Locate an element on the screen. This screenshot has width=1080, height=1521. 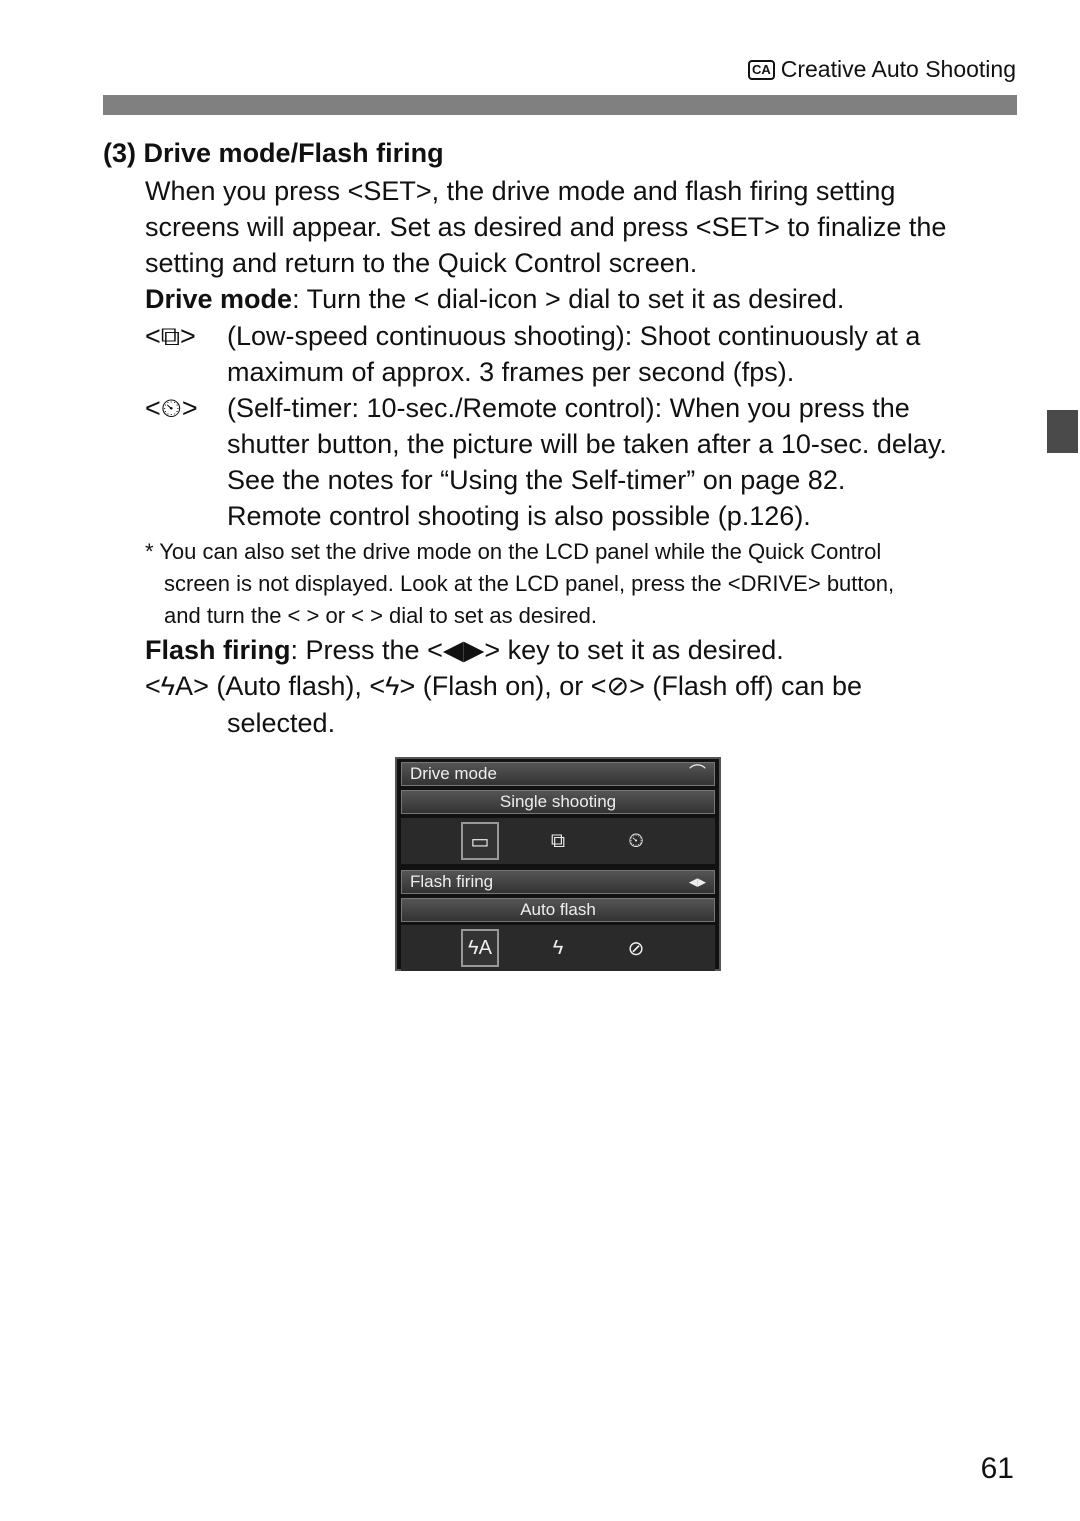
flash-options-line: selected. is located at coordinates (281, 723).